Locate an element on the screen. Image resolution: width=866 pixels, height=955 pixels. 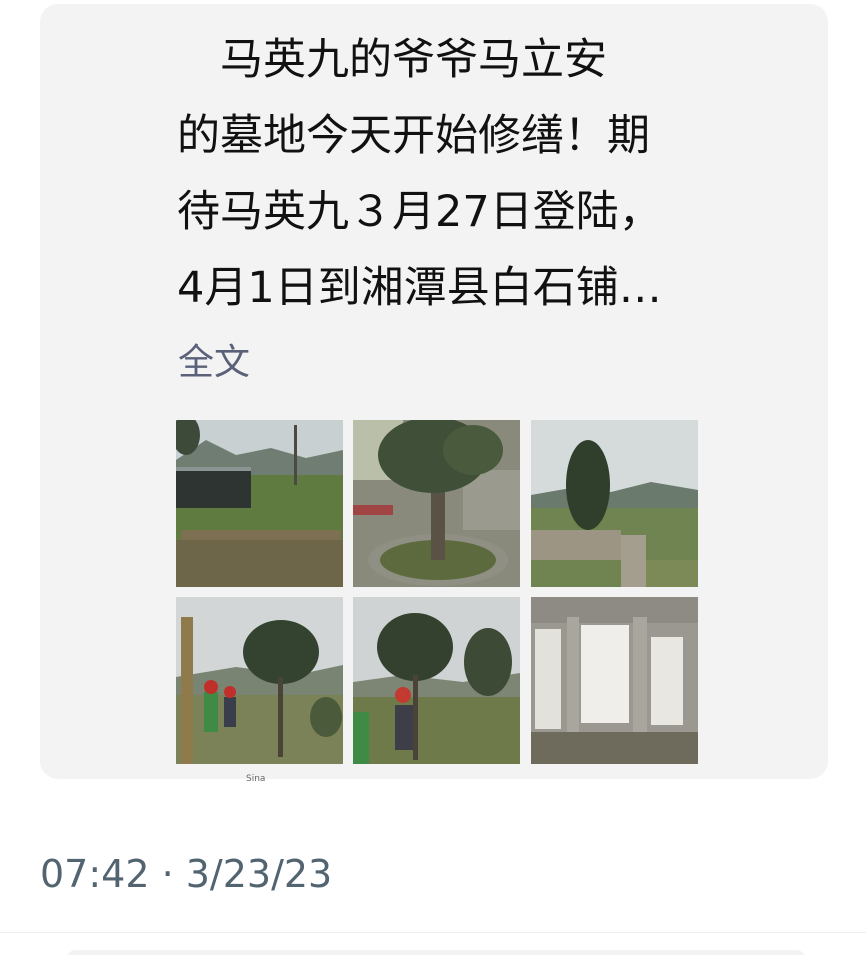
photo-cypress-field-icon is located at coordinates (614, 503).